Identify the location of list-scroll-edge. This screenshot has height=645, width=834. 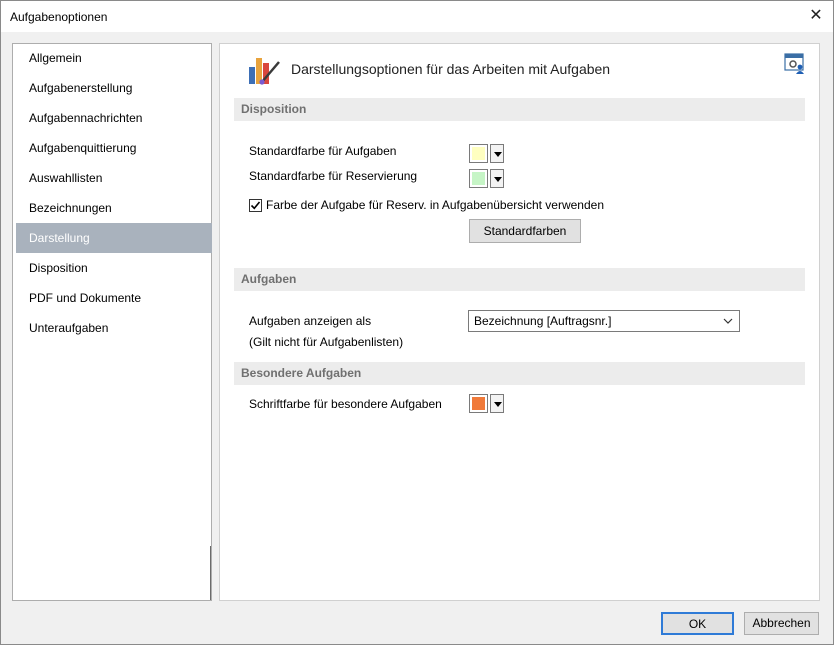
(210, 573).